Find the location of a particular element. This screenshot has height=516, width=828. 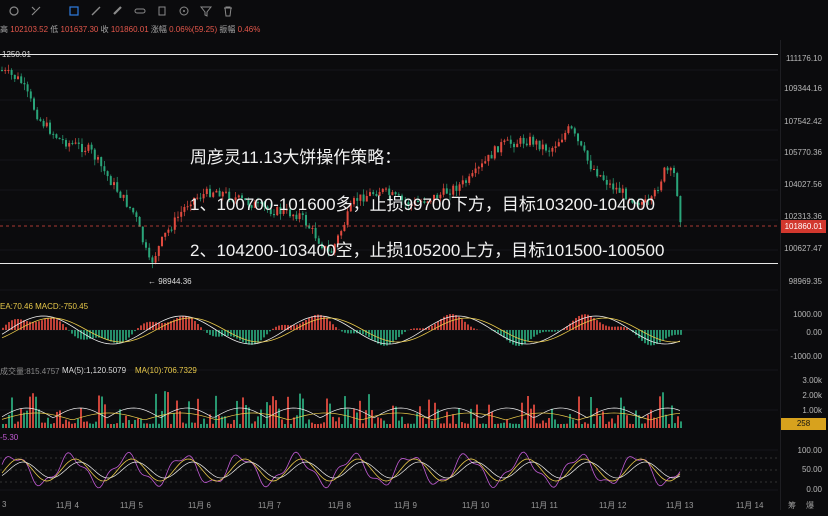

volume-current-tag: 258 is located at coordinates (803, 424).